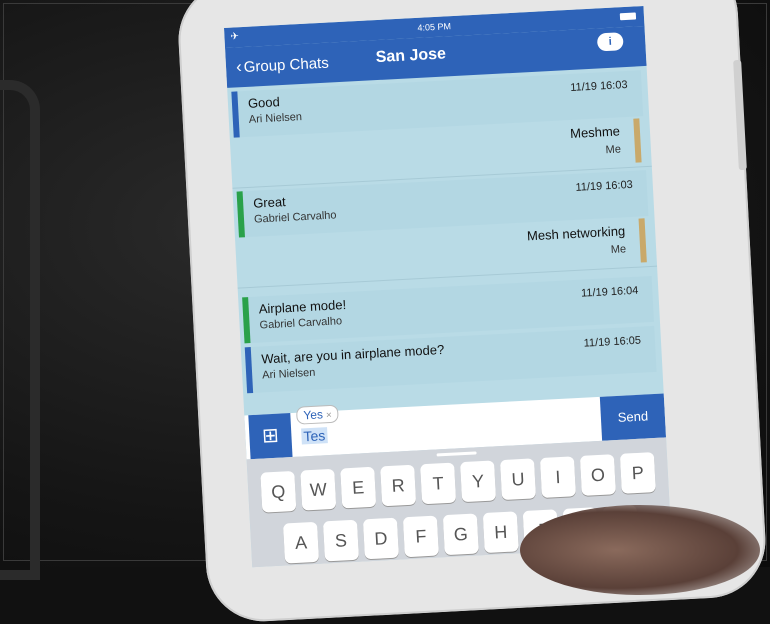 The height and width of the screenshot is (624, 770). Describe the element at coordinates (313, 415) in the screenshot. I see `suggestion-text: Yes` at that location.